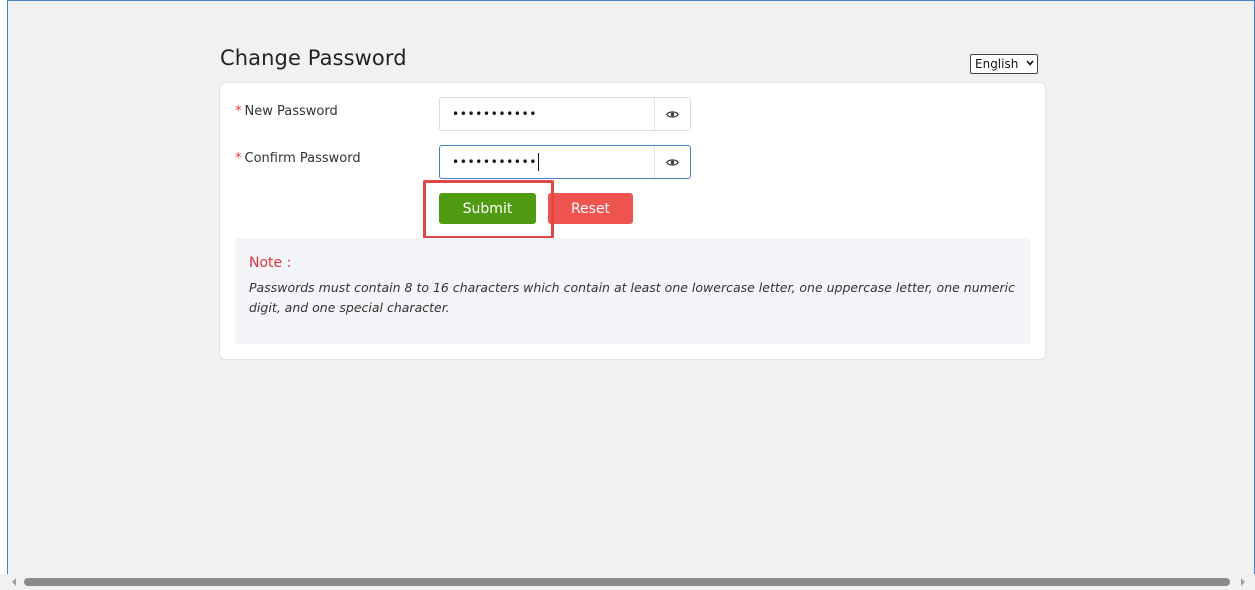  I want to click on page-title: Change Password, so click(313, 58).